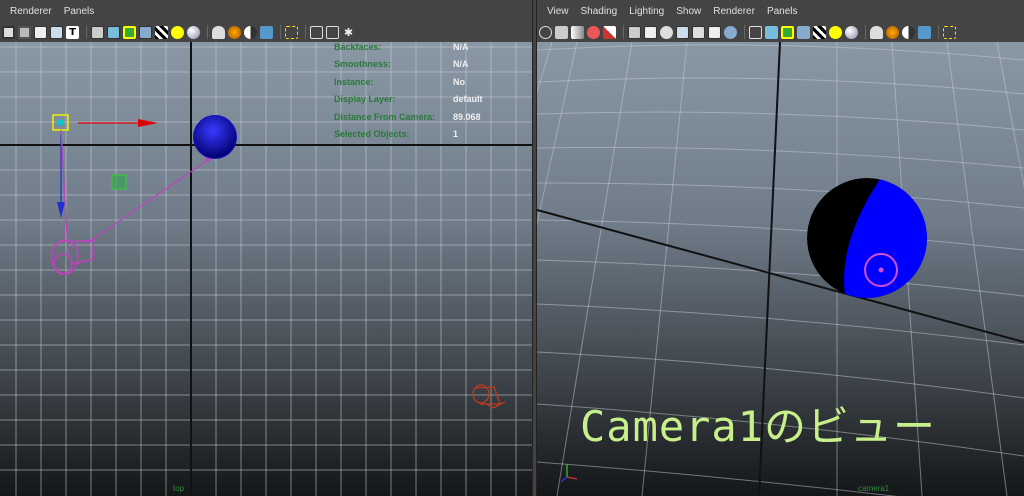 Image resolution: width=1024 pixels, height=496 pixels. Describe the element at coordinates (61, 210) in the screenshot. I see `y-axis-arrow` at that location.